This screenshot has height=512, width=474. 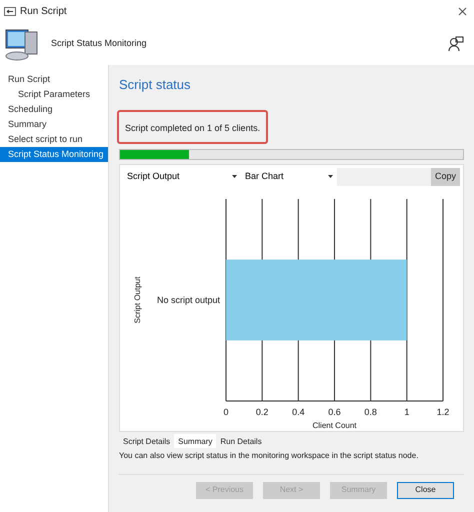 What do you see at coordinates (188, 299) in the screenshot?
I see `category-label: No script output` at bounding box center [188, 299].